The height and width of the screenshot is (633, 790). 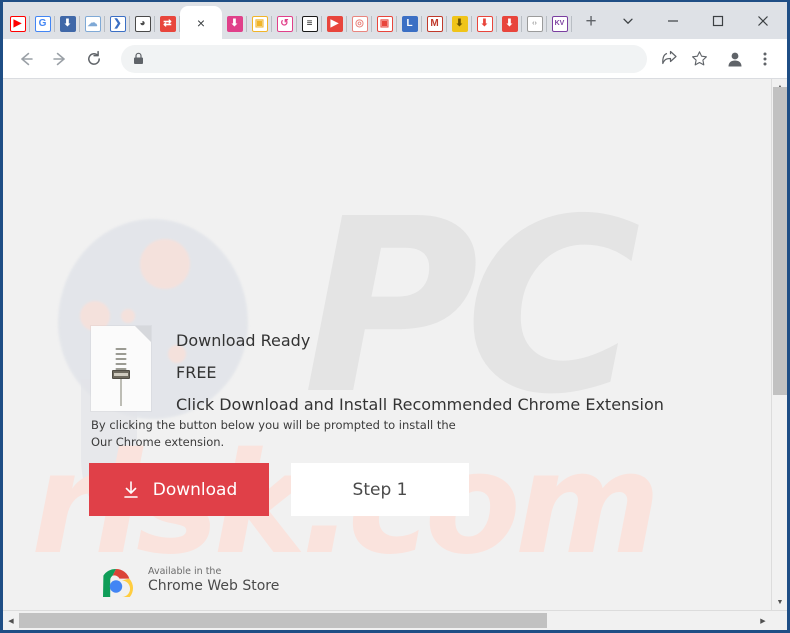 What do you see at coordinates (672, 20) in the screenshot?
I see `minimize-button` at bounding box center [672, 20].